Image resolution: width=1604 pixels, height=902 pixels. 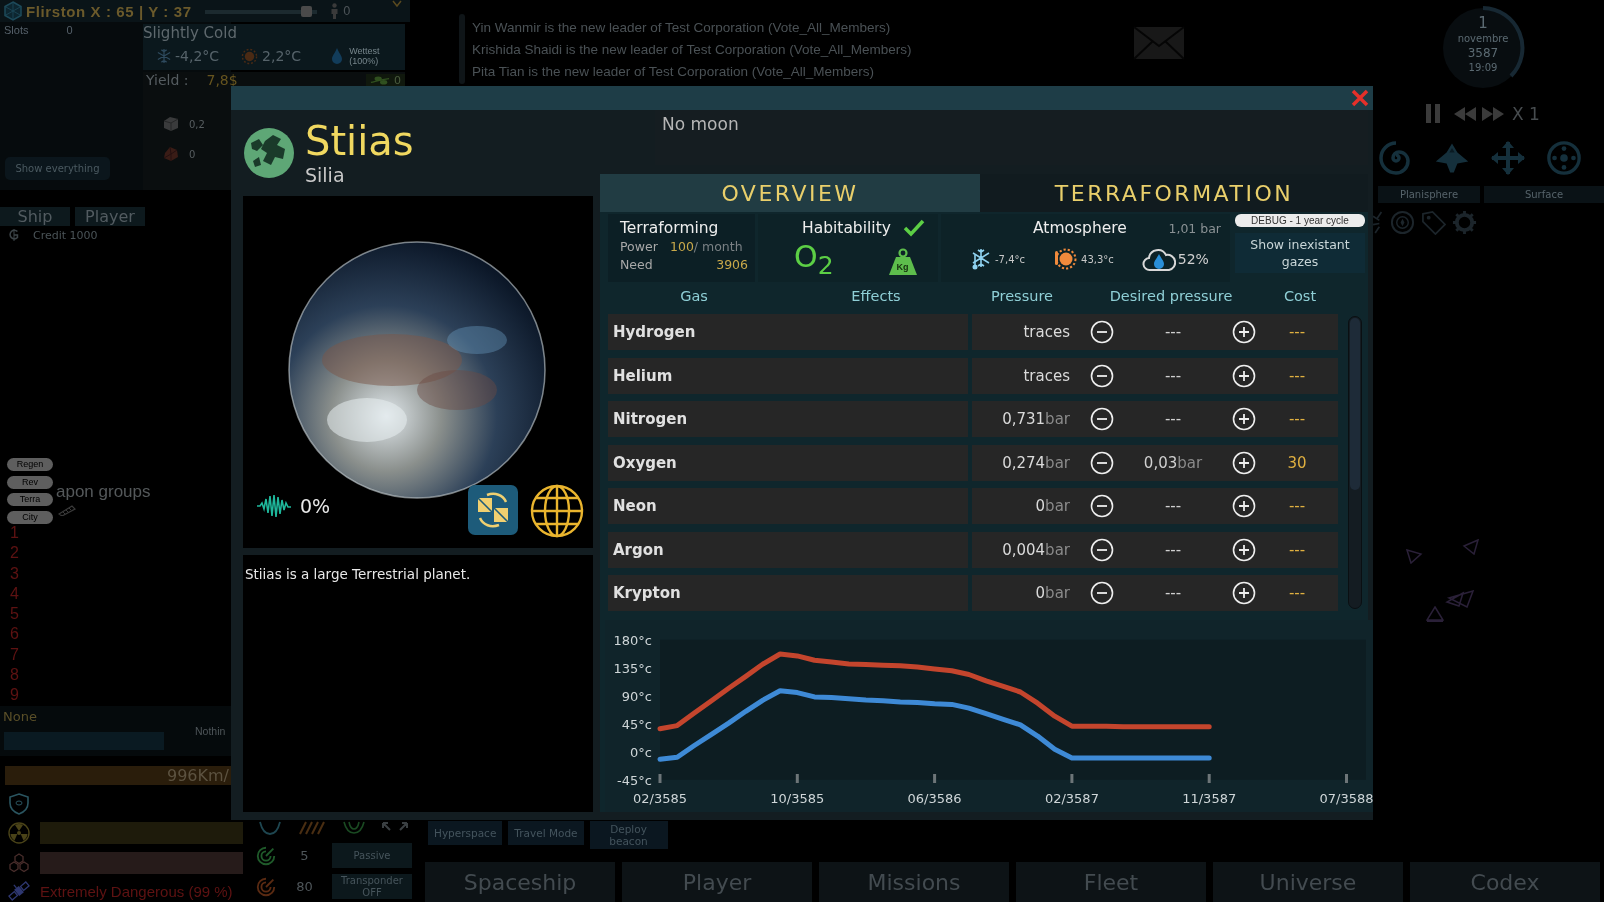 I want to click on sun-icon, so click(x=250, y=56).